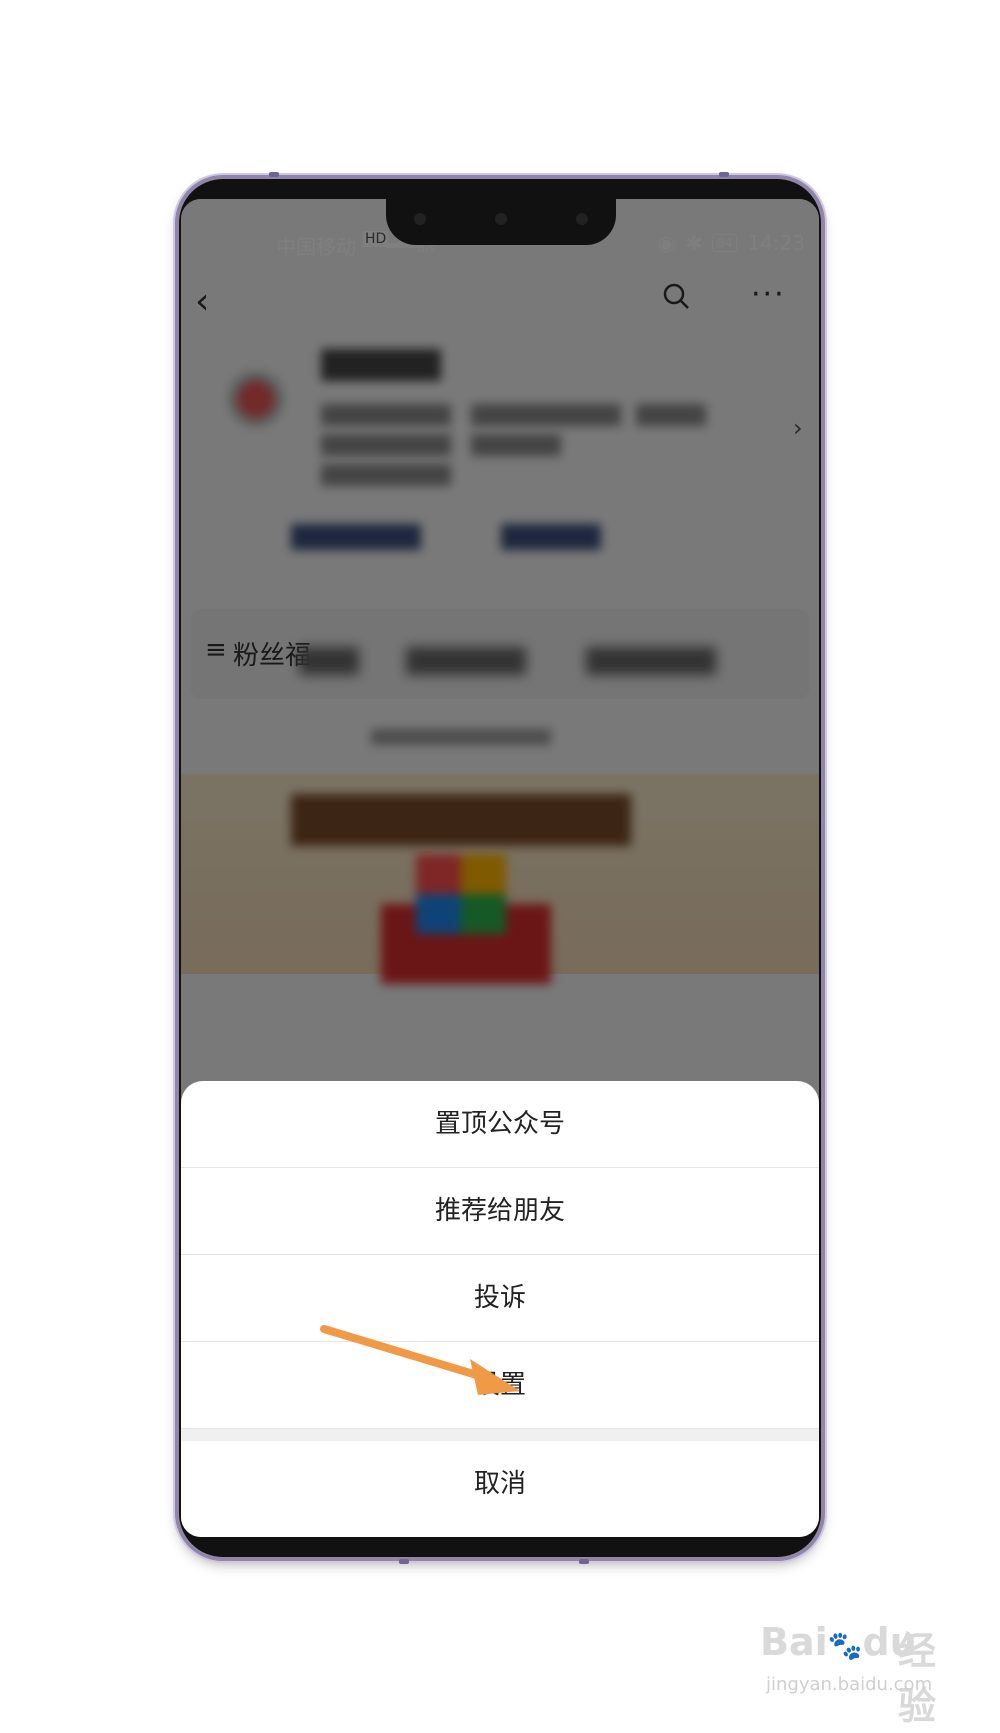 Image resolution: width=1000 pixels, height=1733 pixels. Describe the element at coordinates (501, 222) in the screenshot. I see `camera-notch` at that location.